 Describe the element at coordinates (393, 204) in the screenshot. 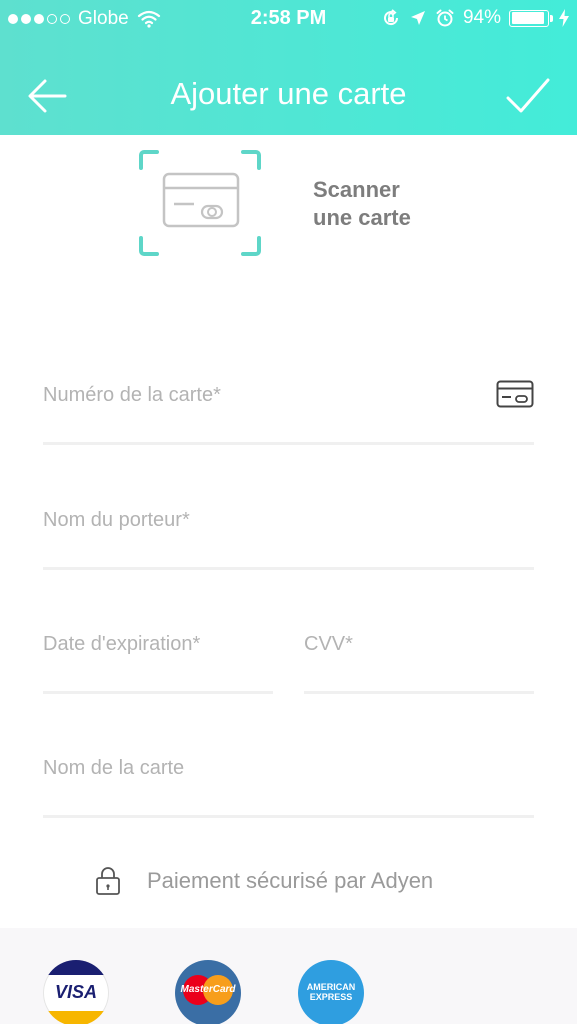

I see `scan-card-label: Scanner une carte` at that location.